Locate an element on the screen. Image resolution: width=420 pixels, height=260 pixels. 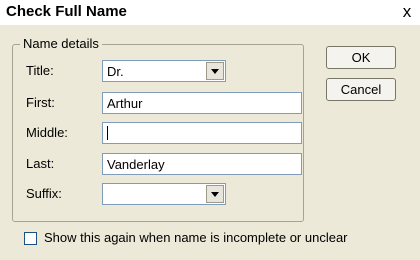
name-details-label: Name details is located at coordinates (61, 43).